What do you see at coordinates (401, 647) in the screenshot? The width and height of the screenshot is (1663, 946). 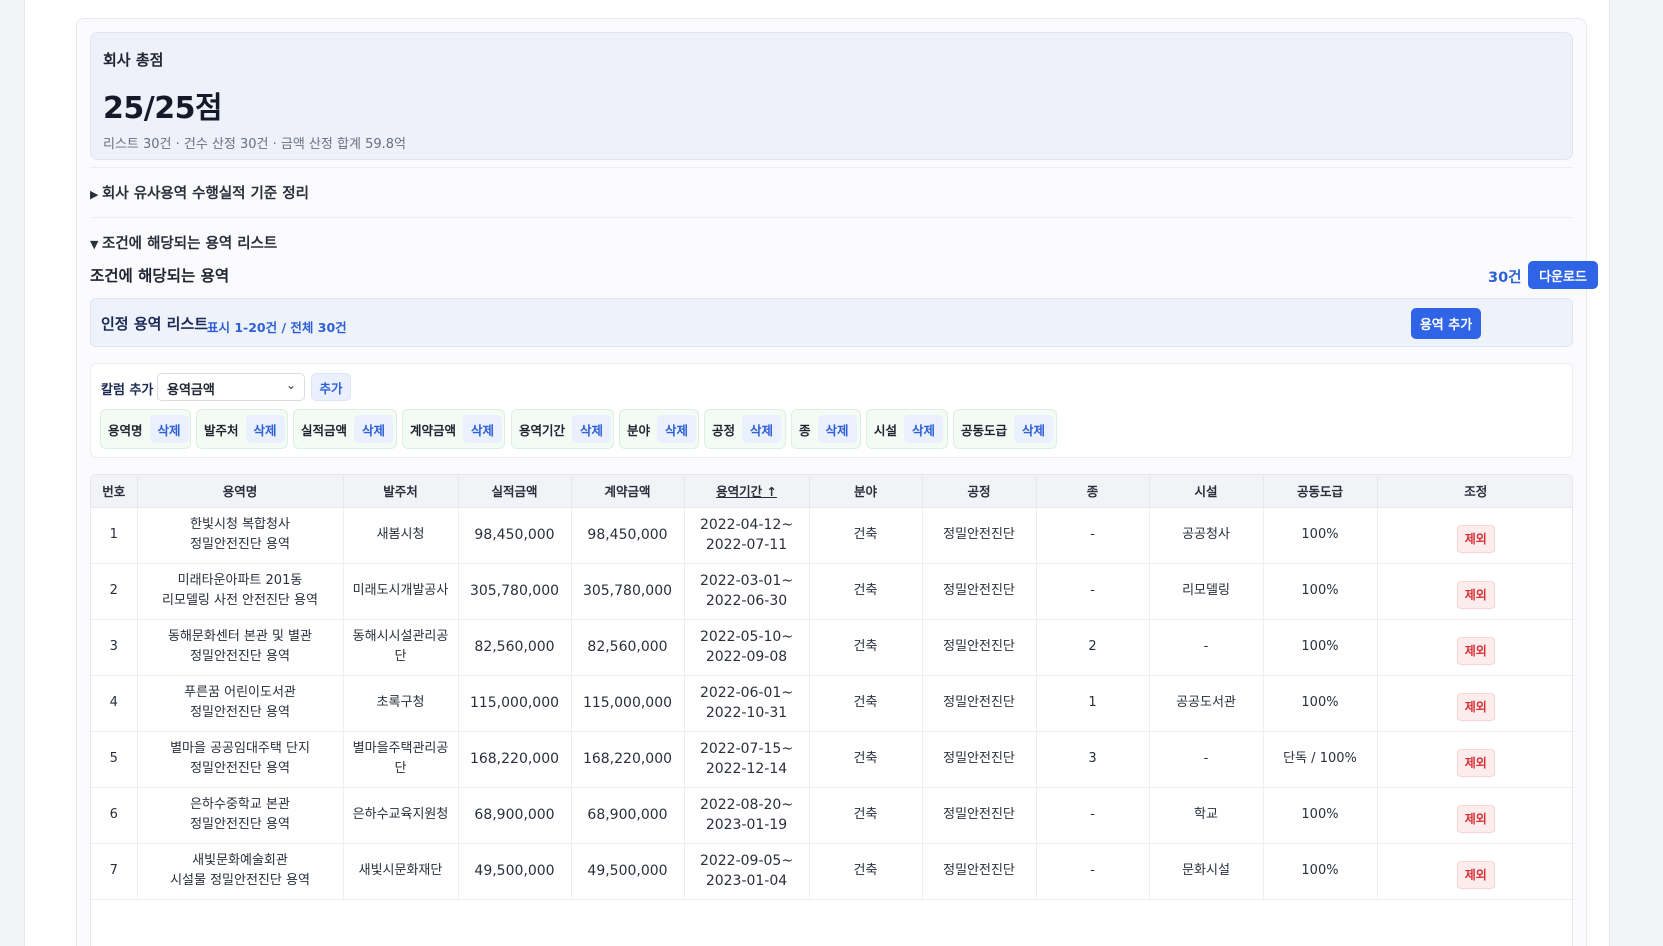 I see `cell-client: 동해시시설관리공단` at bounding box center [401, 647].